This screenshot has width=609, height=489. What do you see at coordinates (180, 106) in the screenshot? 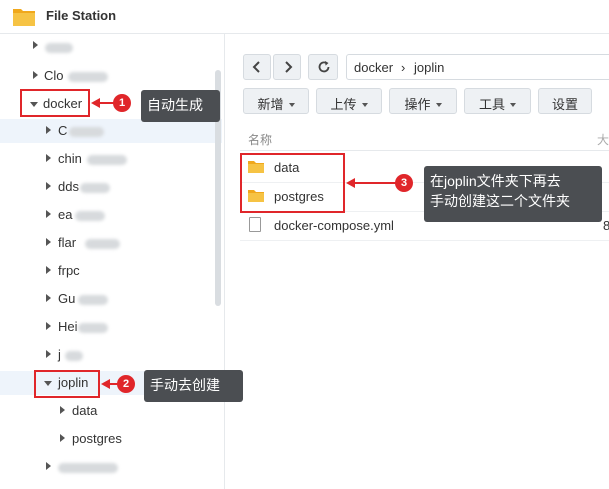
I see `callout-auto-generated: 自动生成` at bounding box center [180, 106].